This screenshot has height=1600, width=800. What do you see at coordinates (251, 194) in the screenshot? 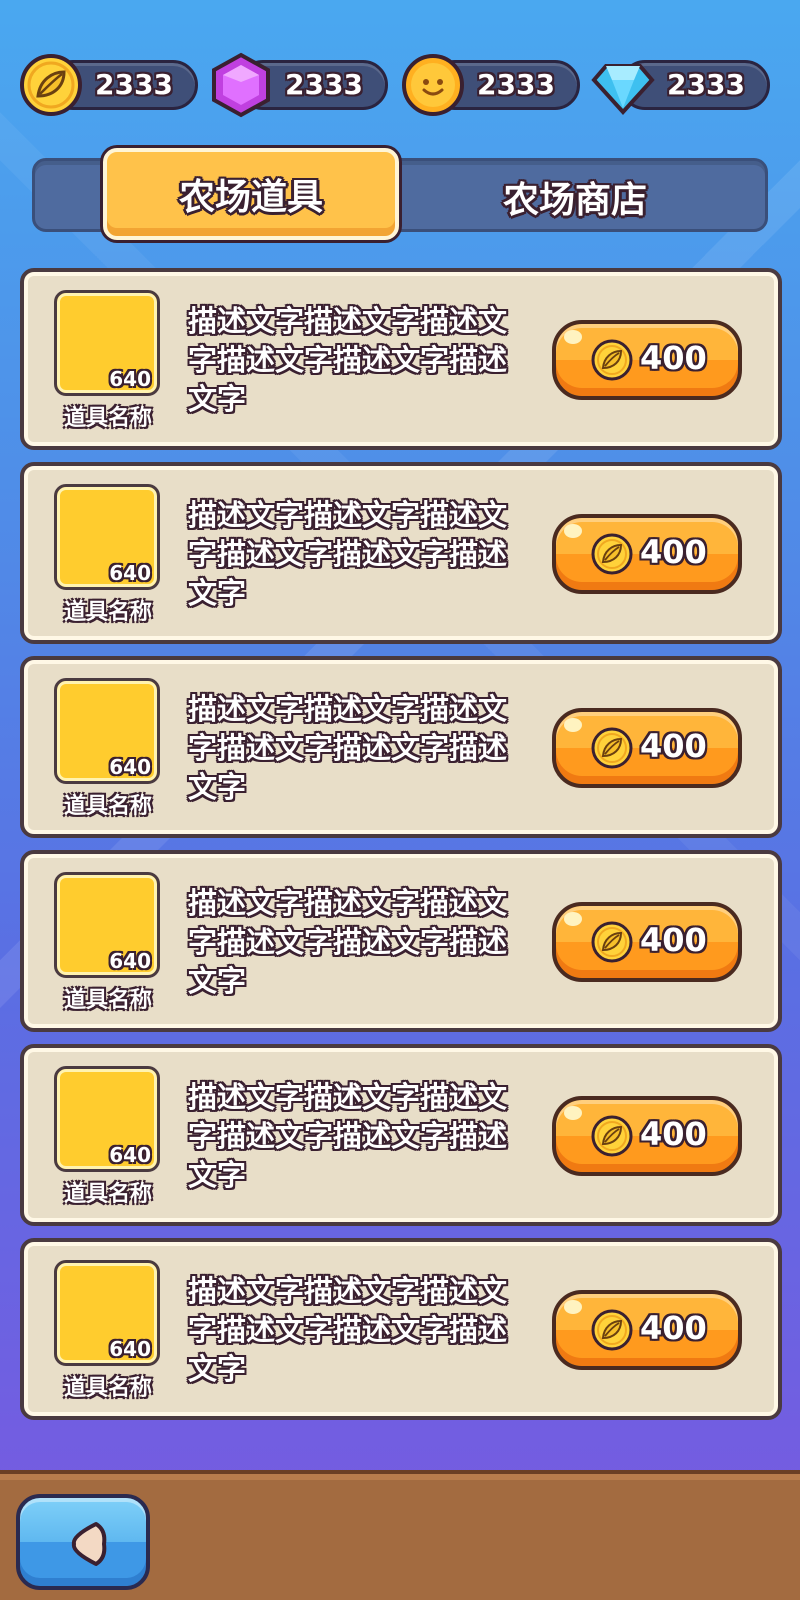
I see `tab-farm-items: 农场道具` at bounding box center [251, 194].